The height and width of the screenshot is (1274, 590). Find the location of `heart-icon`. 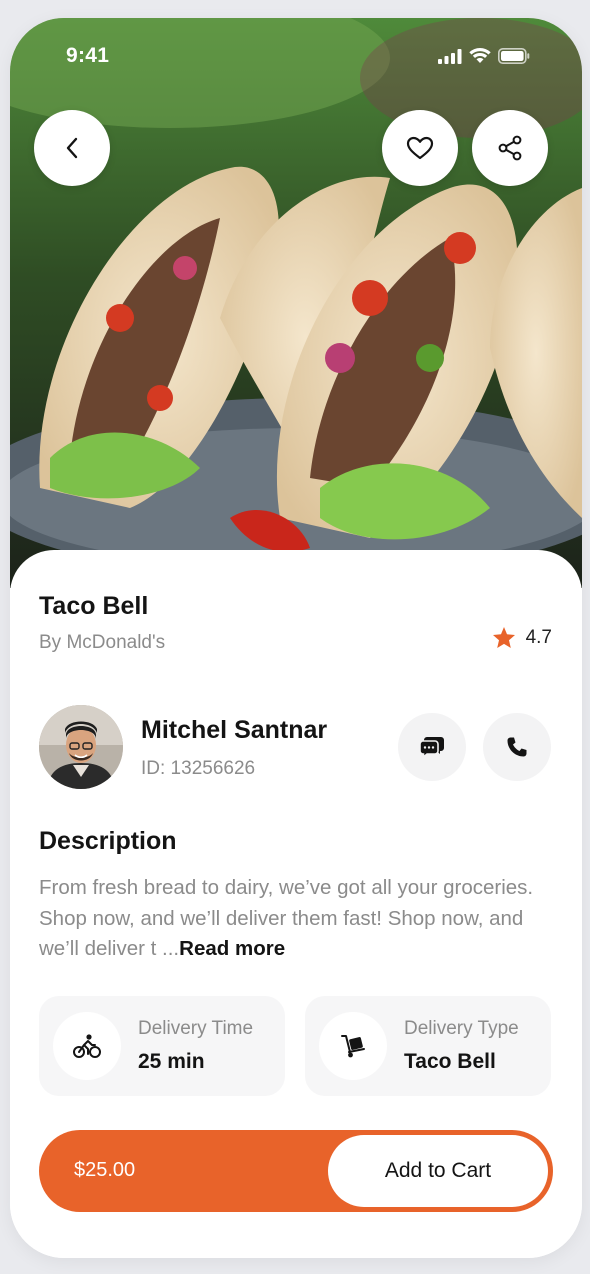

heart-icon is located at coordinates (420, 148).